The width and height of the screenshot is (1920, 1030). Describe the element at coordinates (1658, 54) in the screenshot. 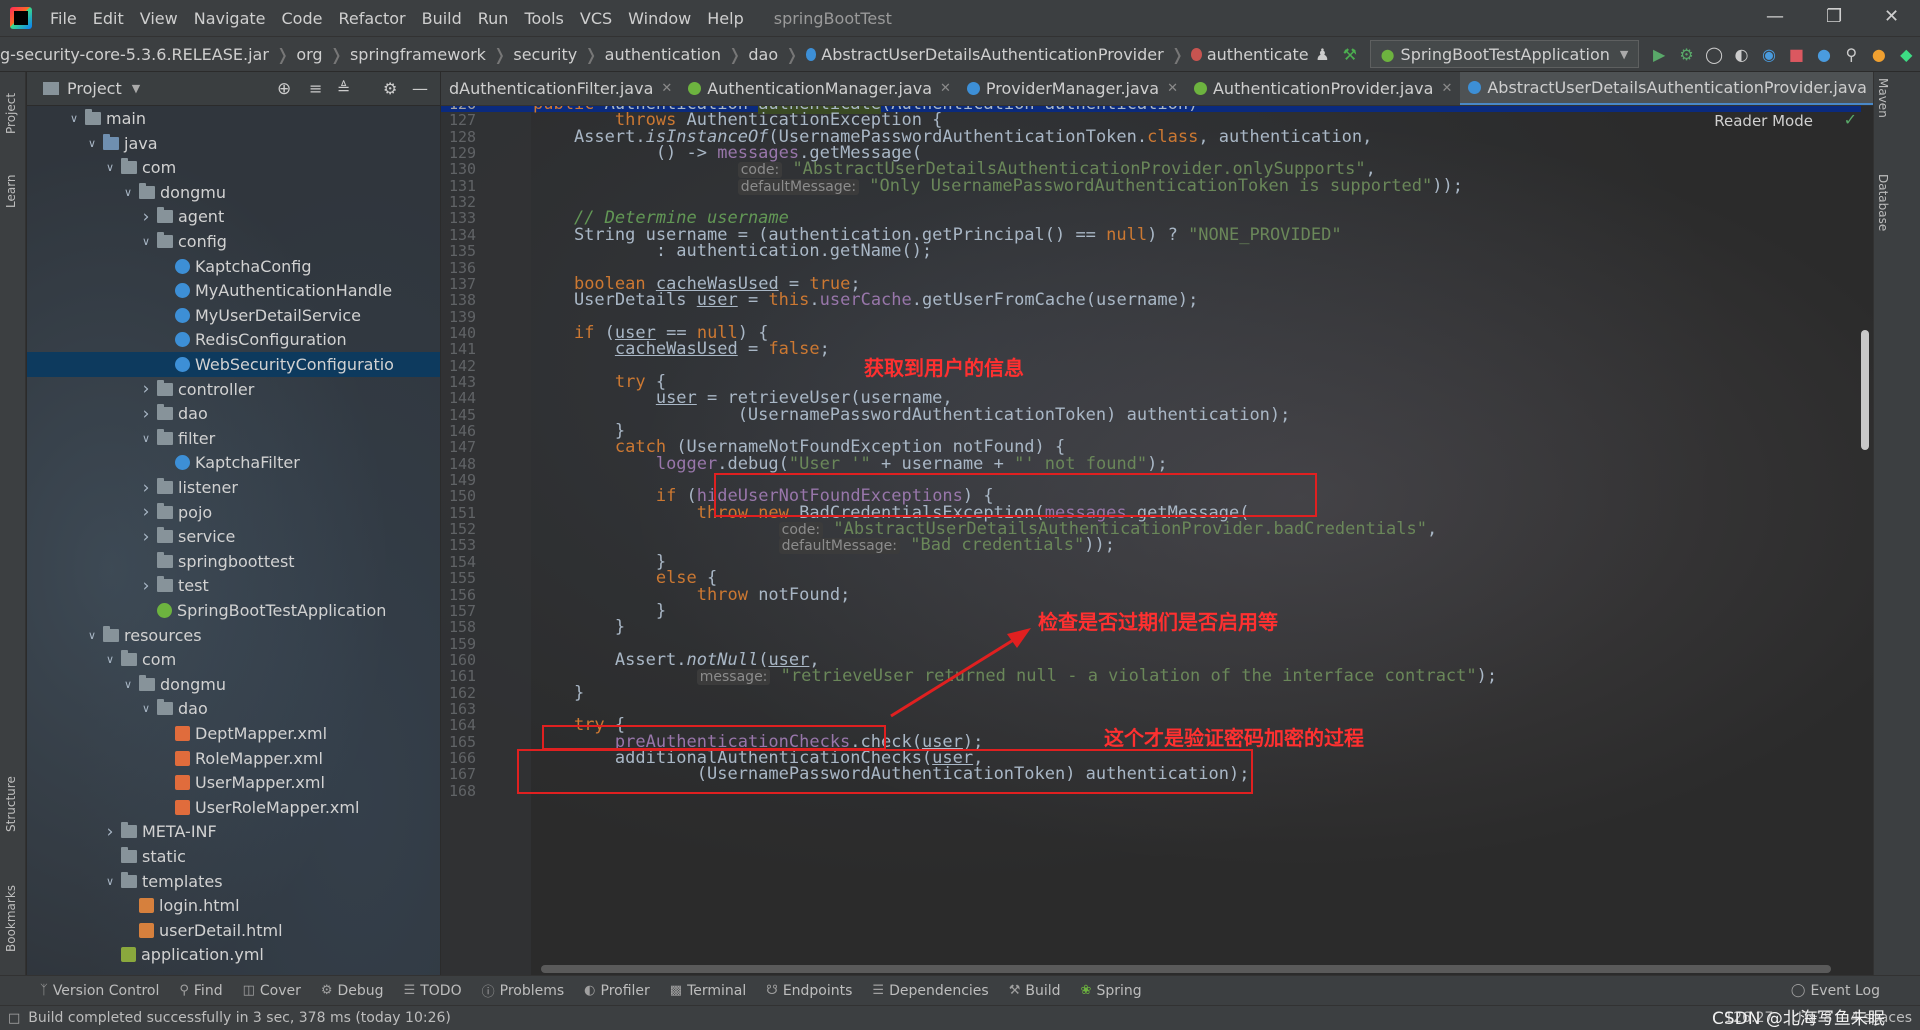

I see `run-icon: ▶` at that location.